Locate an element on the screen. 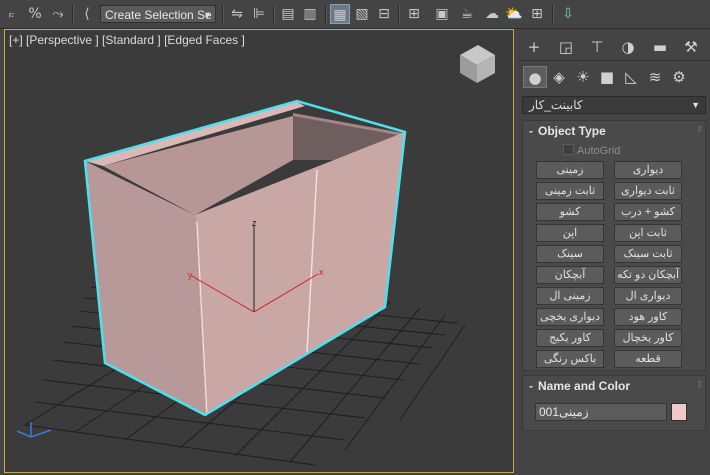 The width and height of the screenshot is (710, 475). panel-divider is located at coordinates (614, 60).